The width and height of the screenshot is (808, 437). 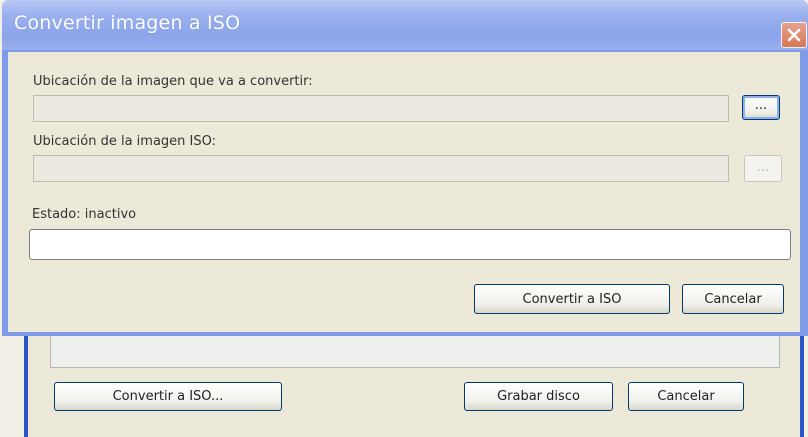 I want to click on dialog-title: Convertir imagen a ISO, so click(x=127, y=23).